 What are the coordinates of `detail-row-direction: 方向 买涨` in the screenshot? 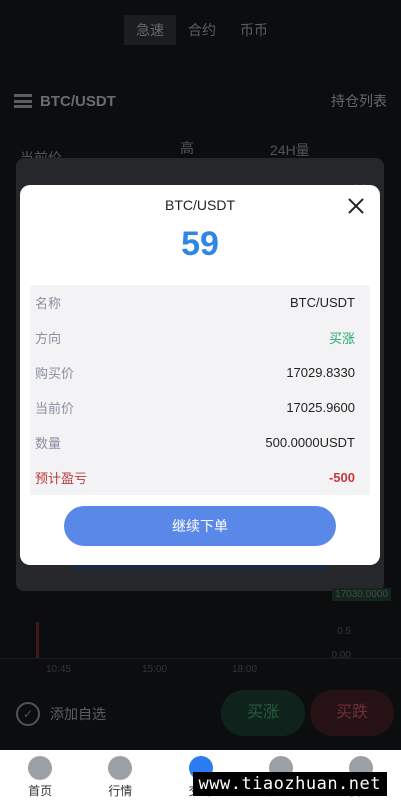 It's located at (195, 338).